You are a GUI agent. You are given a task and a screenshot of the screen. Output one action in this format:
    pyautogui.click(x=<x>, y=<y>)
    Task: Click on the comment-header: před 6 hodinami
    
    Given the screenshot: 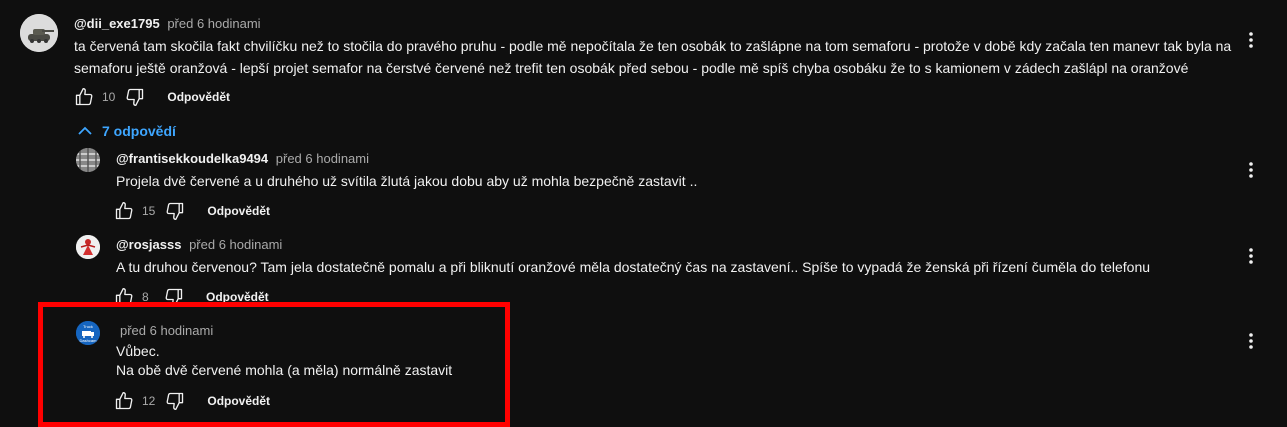 What is the action you would take?
    pyautogui.click(x=164, y=330)
    